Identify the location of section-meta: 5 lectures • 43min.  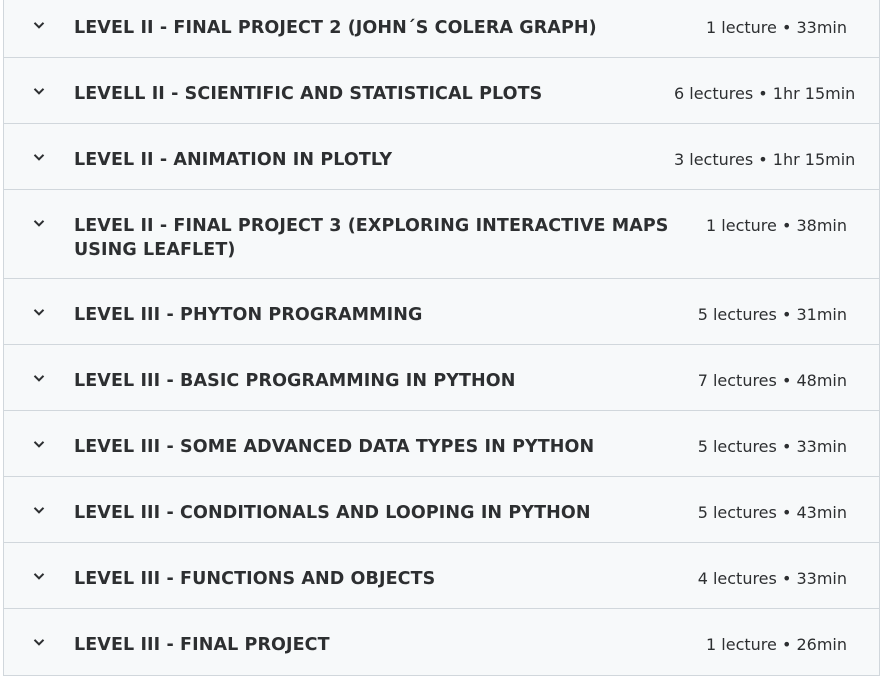
(772, 512).